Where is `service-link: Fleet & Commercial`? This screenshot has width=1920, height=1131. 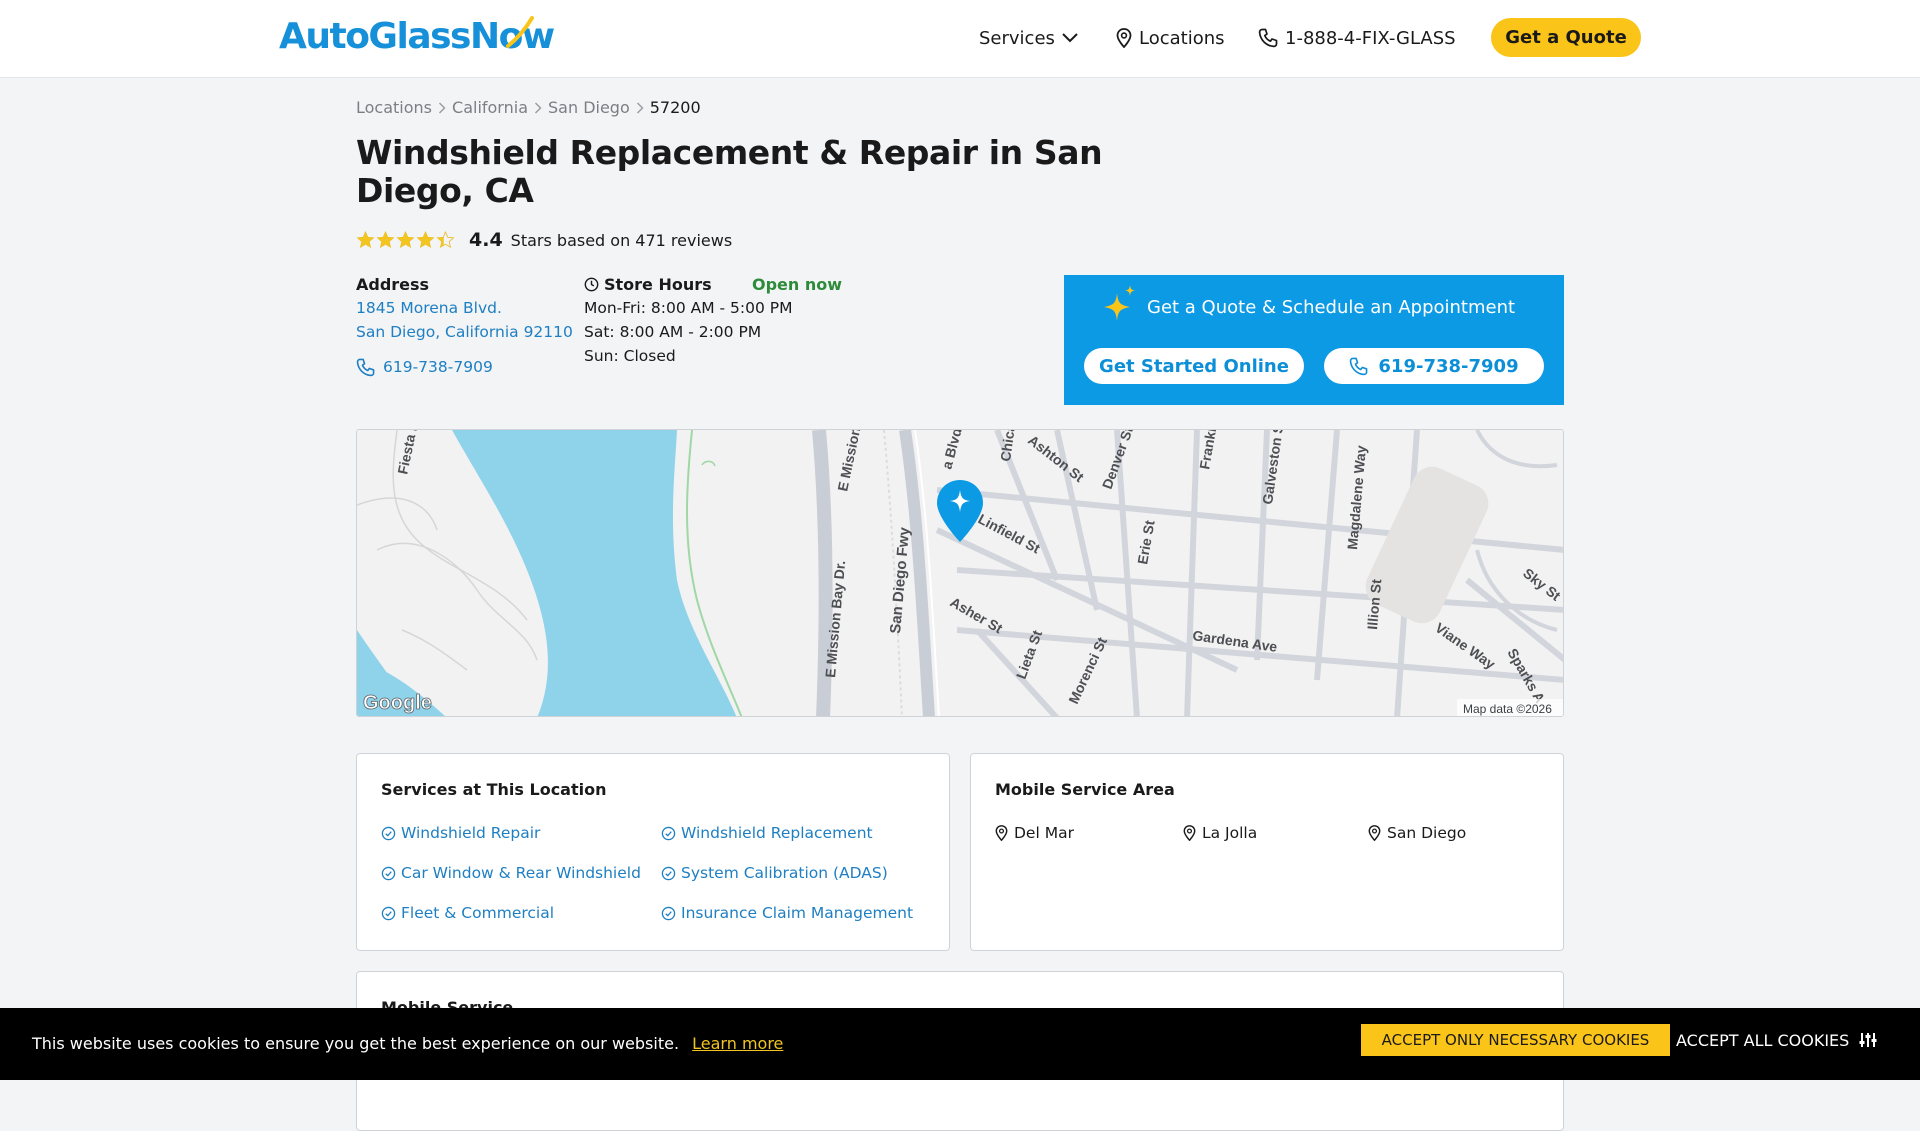
service-link: Fleet & Commercial is located at coordinates (467, 913).